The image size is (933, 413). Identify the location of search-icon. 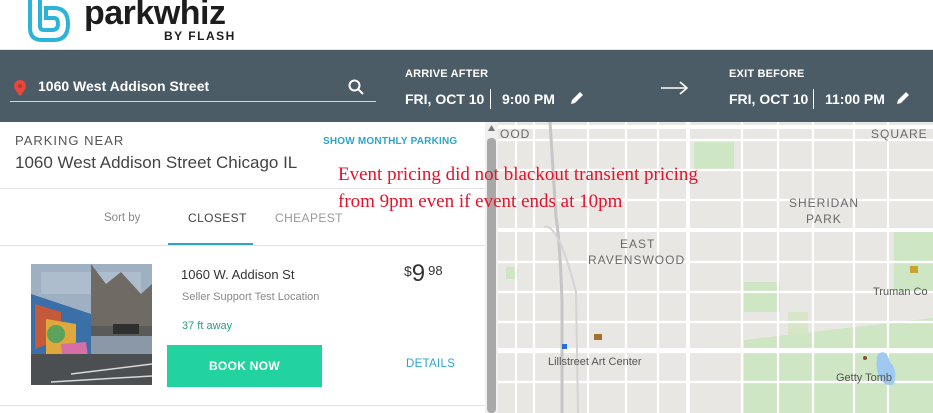
(356, 87).